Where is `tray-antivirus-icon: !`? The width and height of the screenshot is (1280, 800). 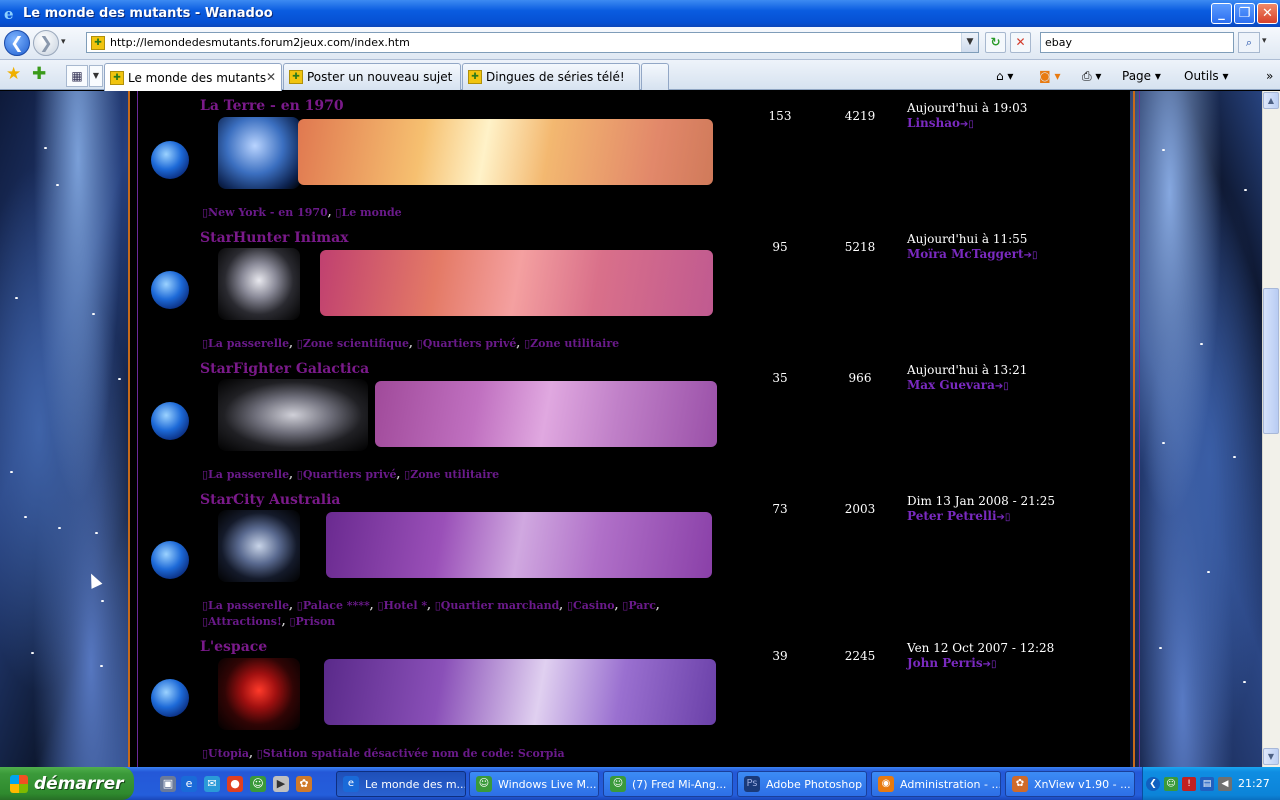 tray-antivirus-icon: ! is located at coordinates (1189, 784).